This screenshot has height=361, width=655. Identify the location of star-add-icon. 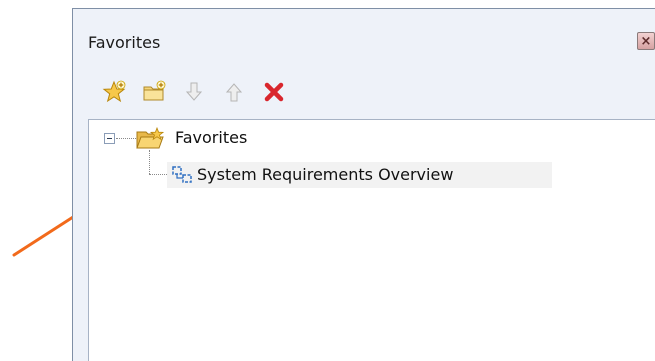
(114, 91).